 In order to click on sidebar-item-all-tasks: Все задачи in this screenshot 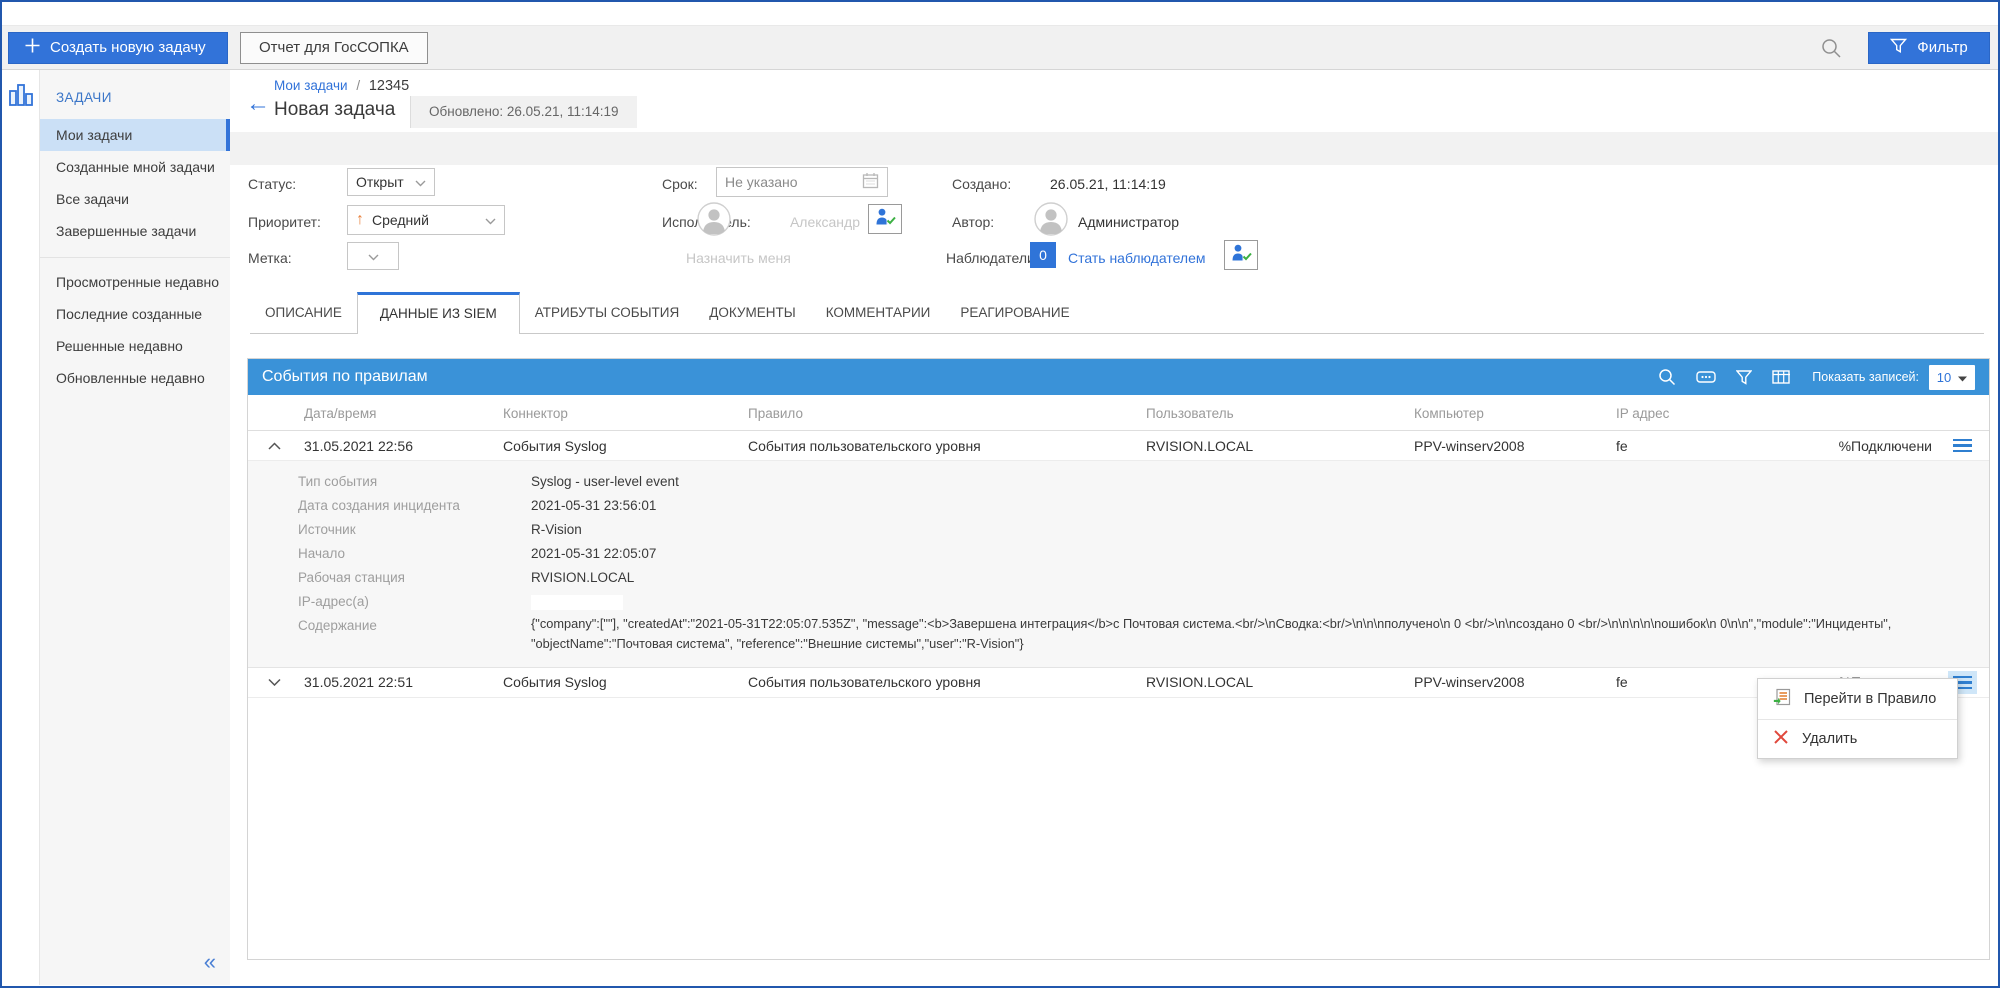, I will do `click(135, 199)`.